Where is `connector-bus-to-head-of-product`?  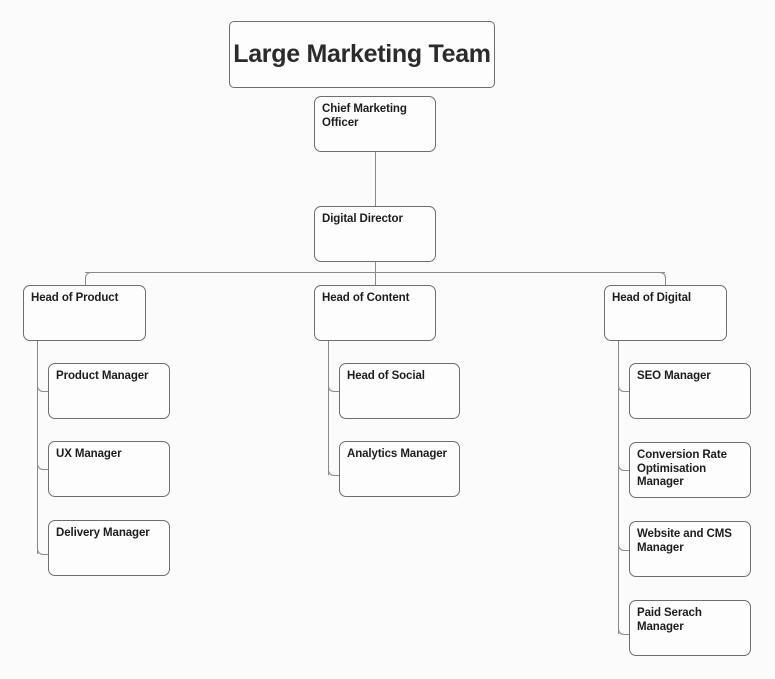
connector-bus-to-head-of-product is located at coordinates (88, 279).